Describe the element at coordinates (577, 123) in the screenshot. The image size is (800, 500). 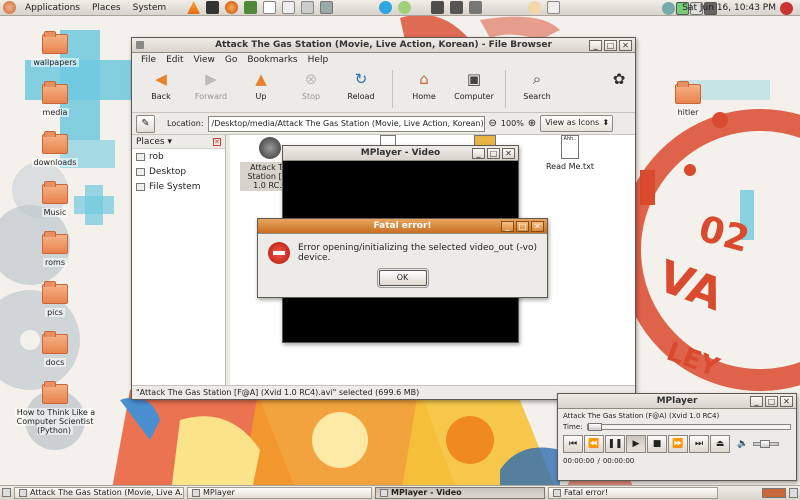
I see `view-as-select: View as Icons` at that location.